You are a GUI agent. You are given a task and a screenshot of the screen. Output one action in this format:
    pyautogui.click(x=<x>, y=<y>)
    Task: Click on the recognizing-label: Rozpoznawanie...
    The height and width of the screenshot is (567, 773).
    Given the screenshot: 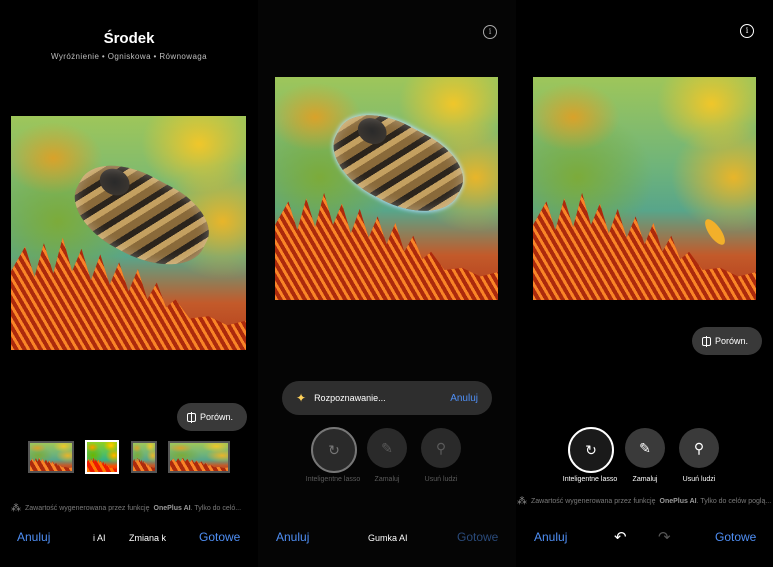 What is the action you would take?
    pyautogui.click(x=350, y=398)
    